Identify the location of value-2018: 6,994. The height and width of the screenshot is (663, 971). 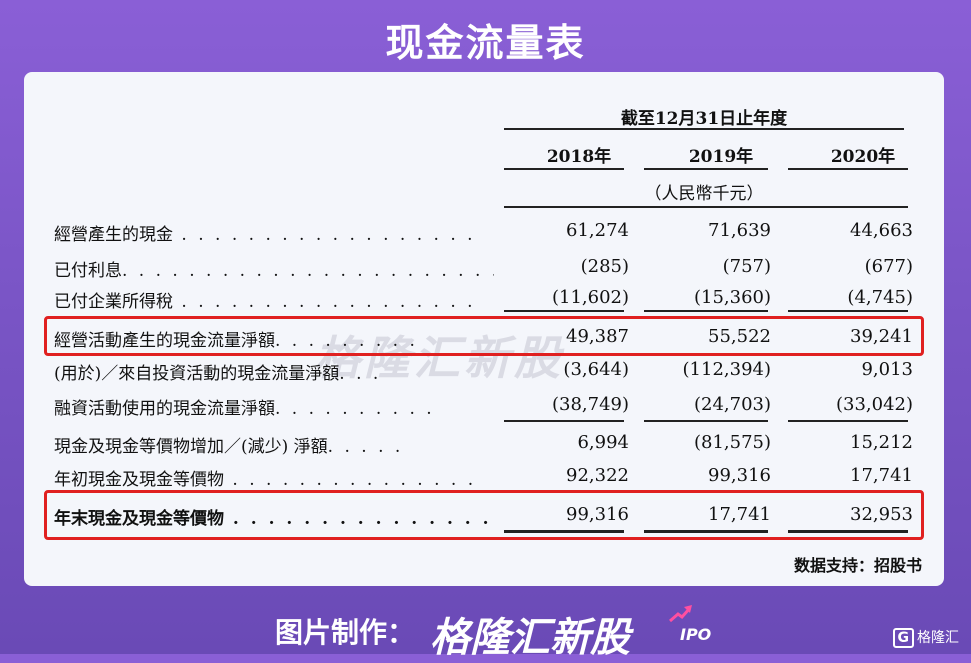
(603, 442).